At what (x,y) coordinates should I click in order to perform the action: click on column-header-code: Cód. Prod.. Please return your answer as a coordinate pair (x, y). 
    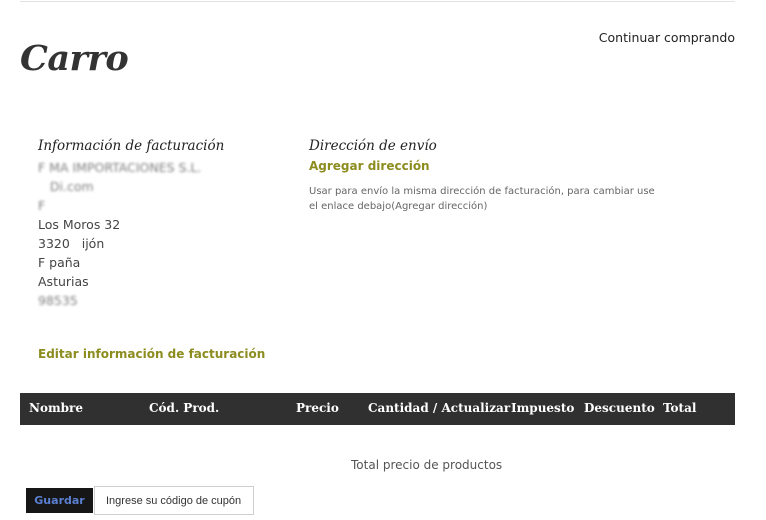
    Looking at the image, I should click on (184, 408).